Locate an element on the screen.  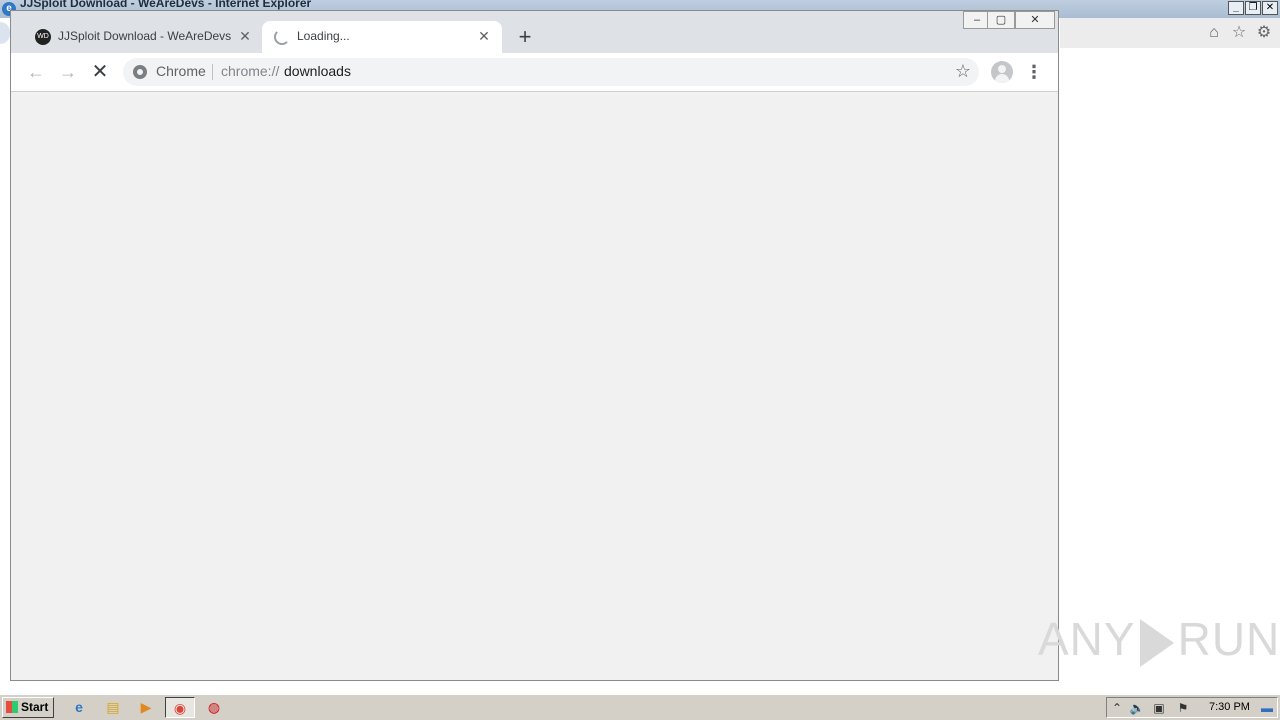
ie-command-bar: ⌂ ☆ ⚙ is located at coordinates (1170, 33).